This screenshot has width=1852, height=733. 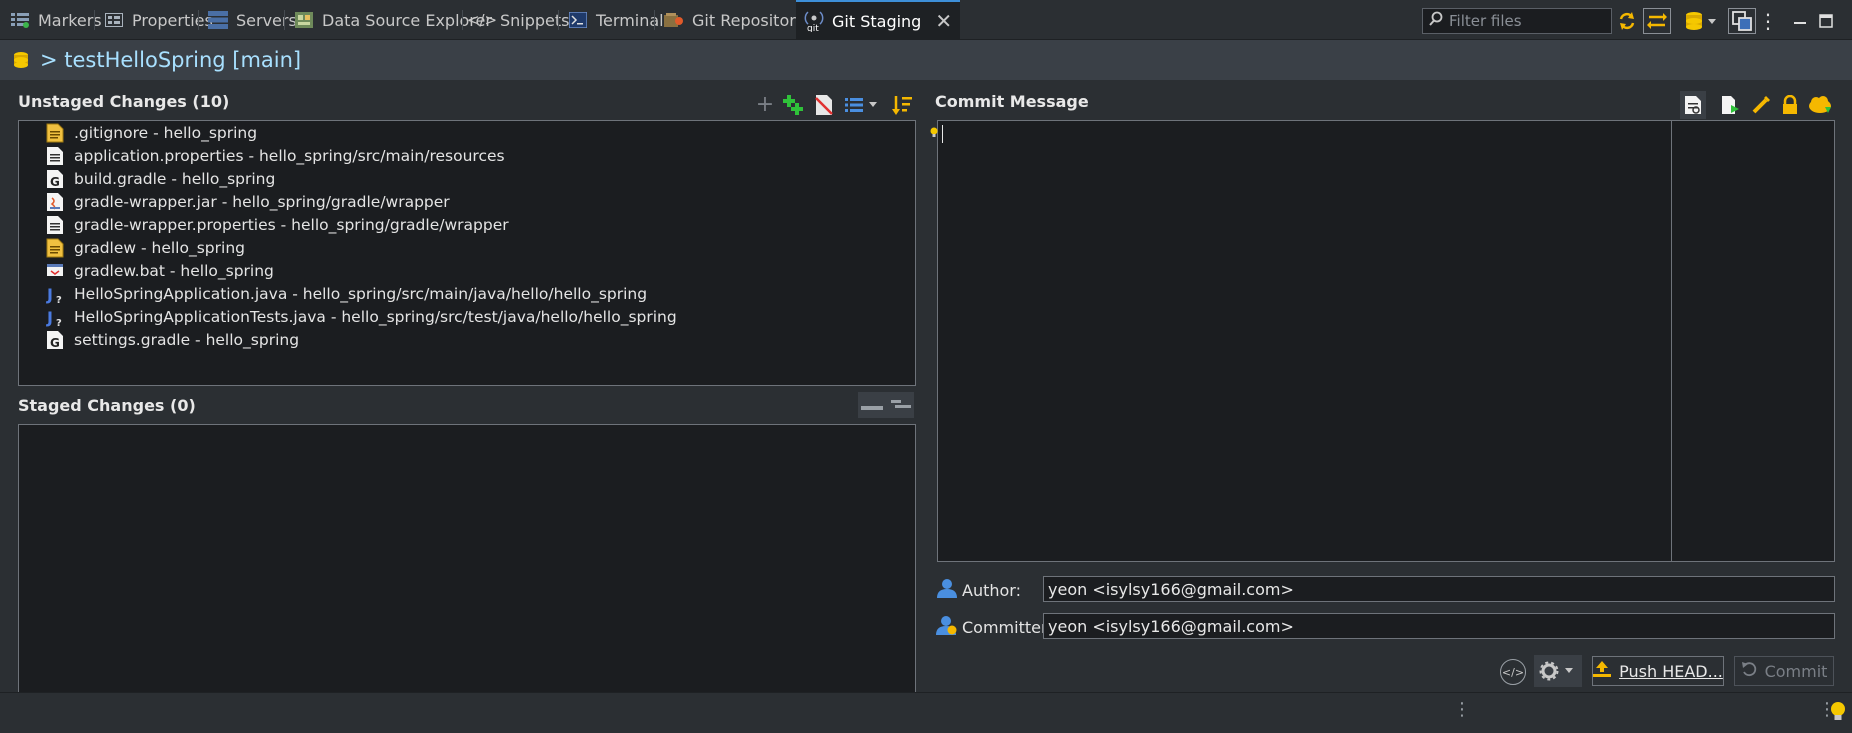 I want to click on spell-check-icon, so click(x=1693, y=105).